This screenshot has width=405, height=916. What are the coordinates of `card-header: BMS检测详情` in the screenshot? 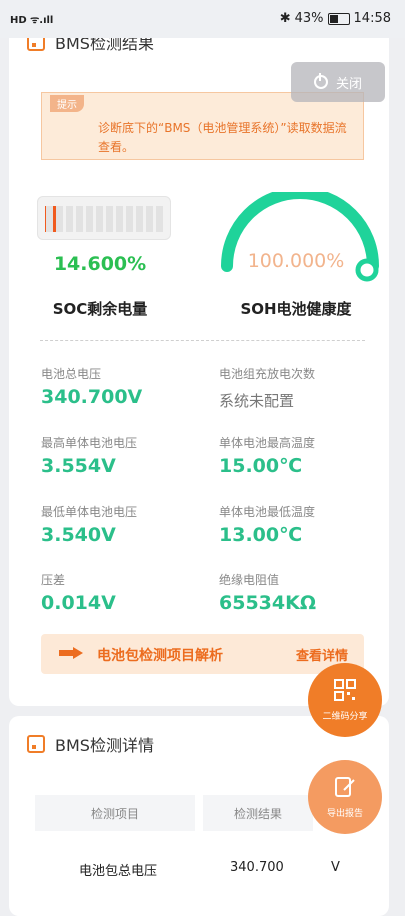 It's located at (90, 744).